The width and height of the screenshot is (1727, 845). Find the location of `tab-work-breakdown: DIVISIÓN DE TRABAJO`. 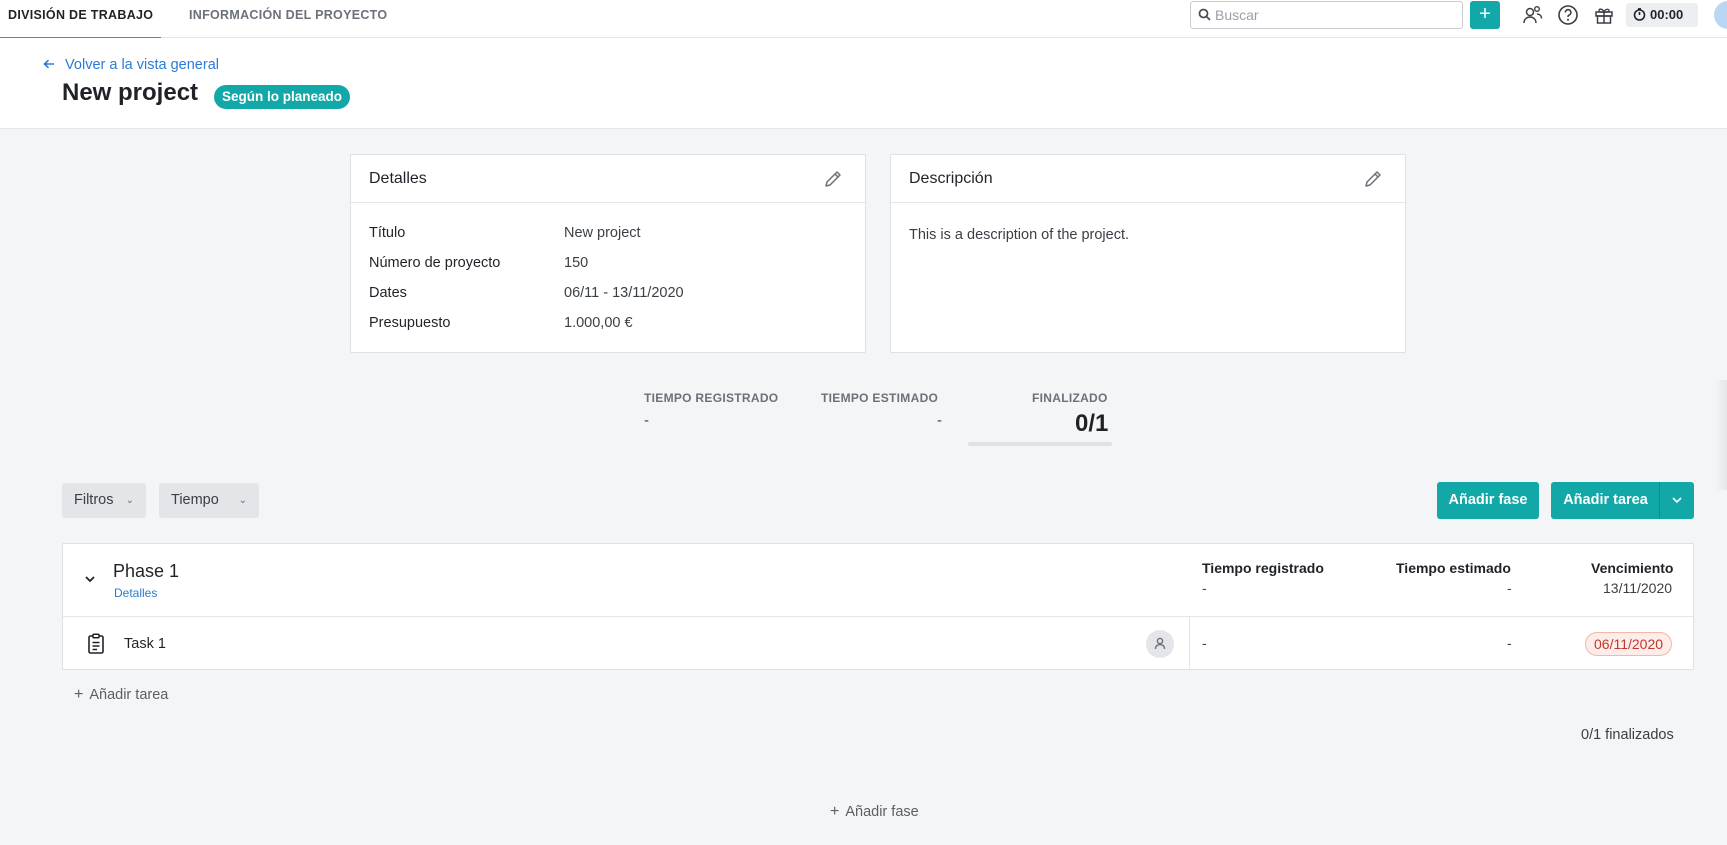

tab-work-breakdown: DIVISIÓN DE TRABAJO is located at coordinates (81, 19).